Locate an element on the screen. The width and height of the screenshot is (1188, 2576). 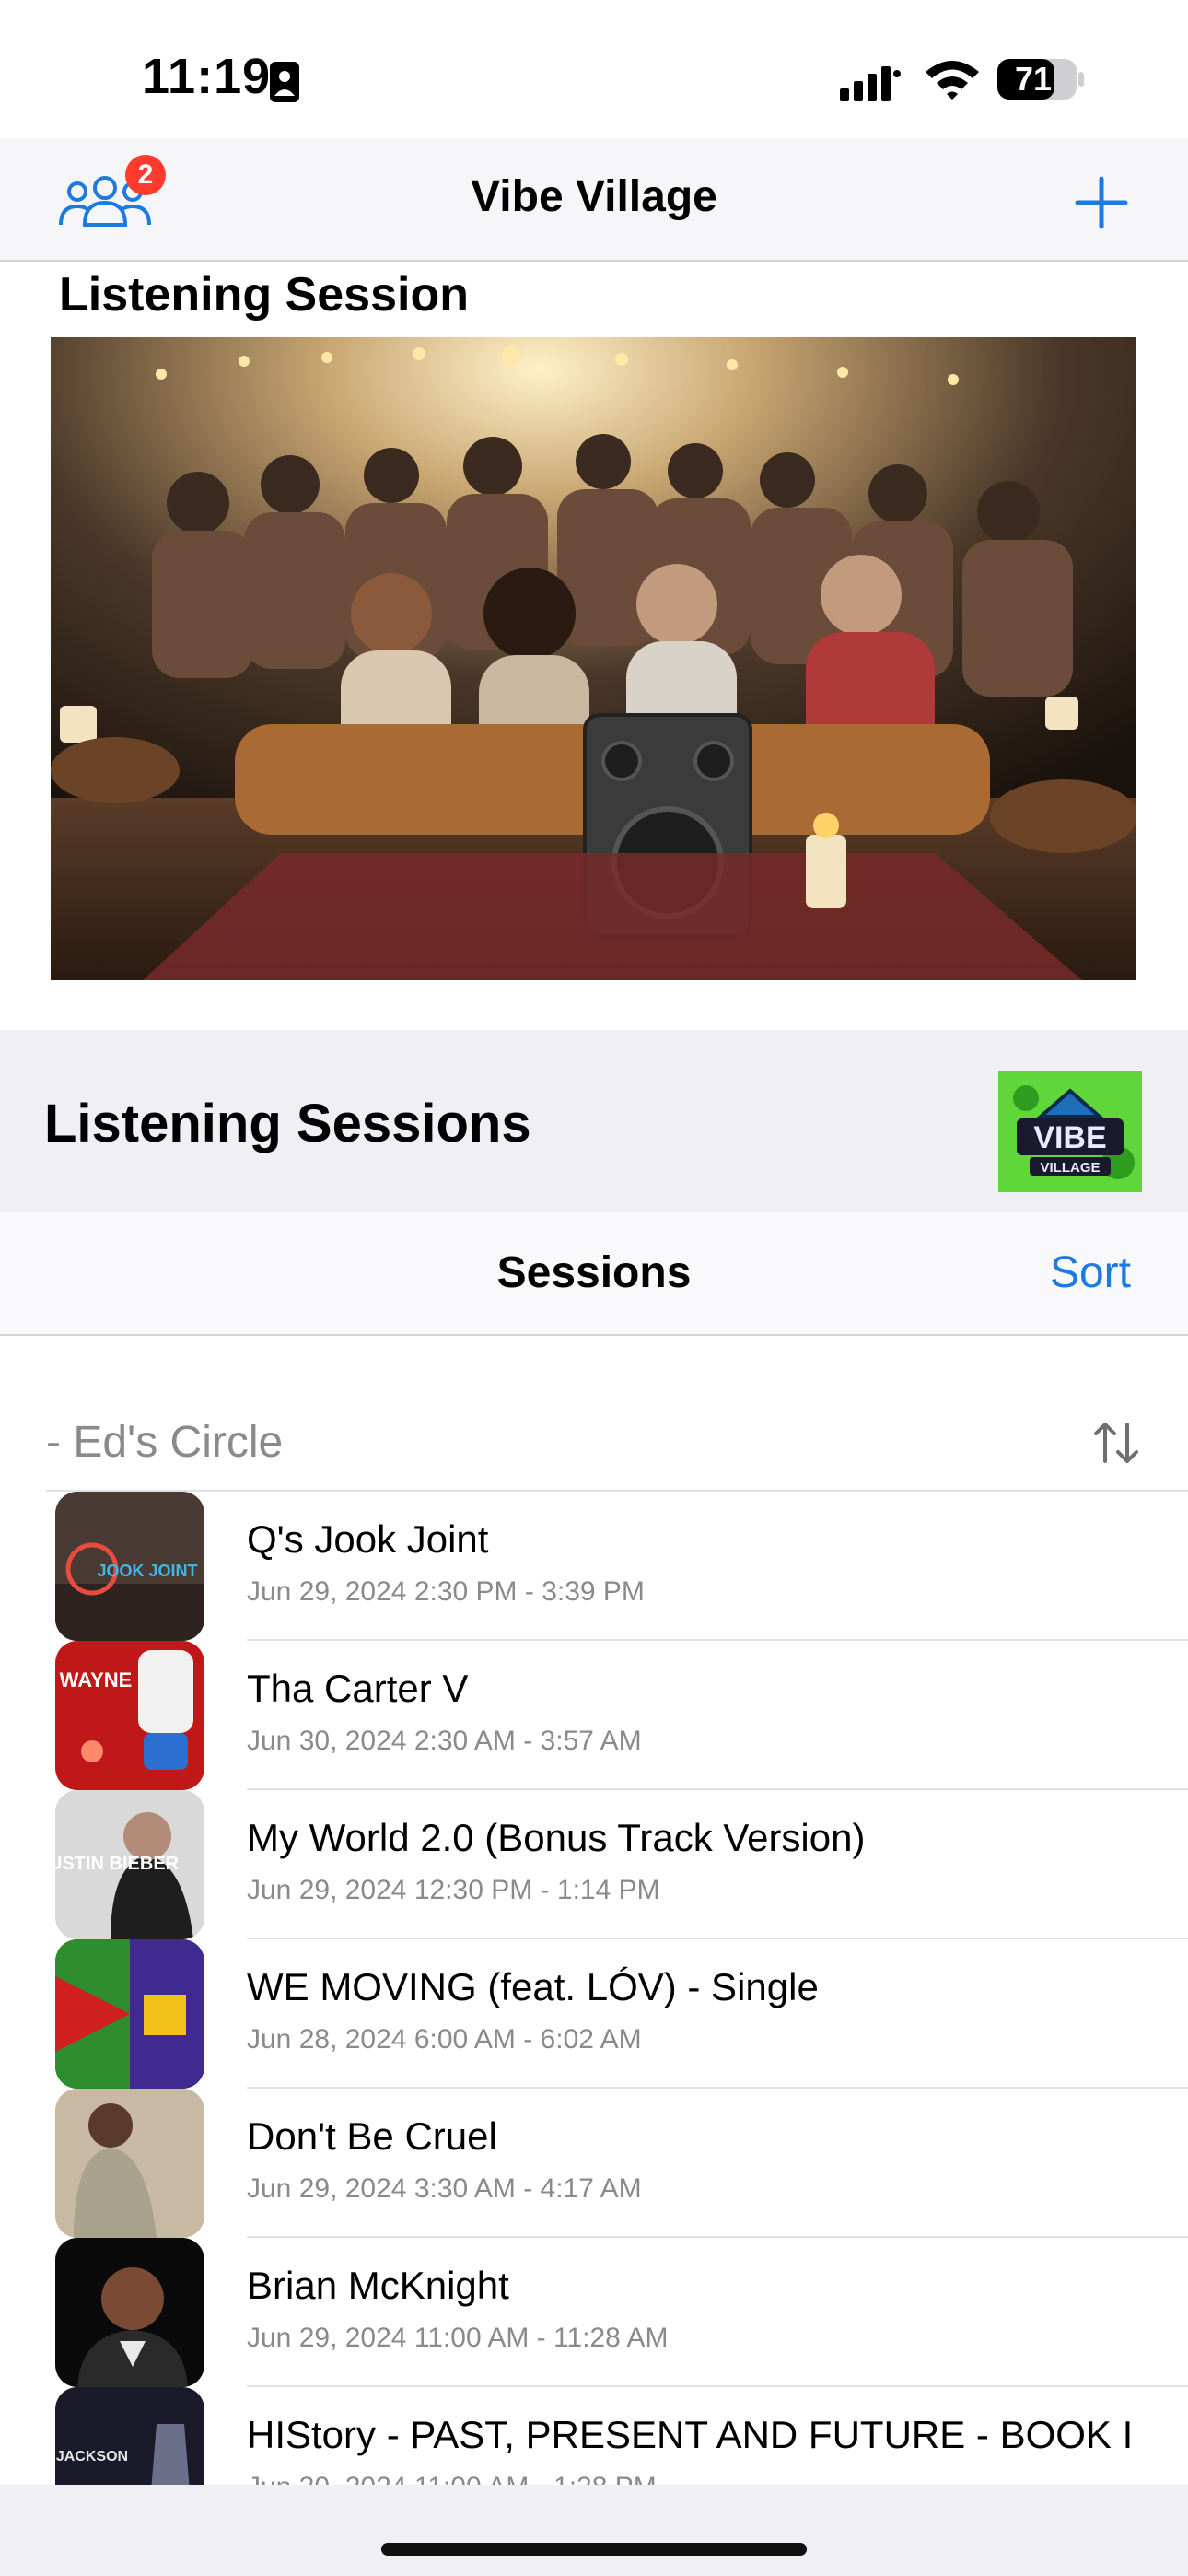
album-art-graphic: JACKSON is located at coordinates (129, 2436).